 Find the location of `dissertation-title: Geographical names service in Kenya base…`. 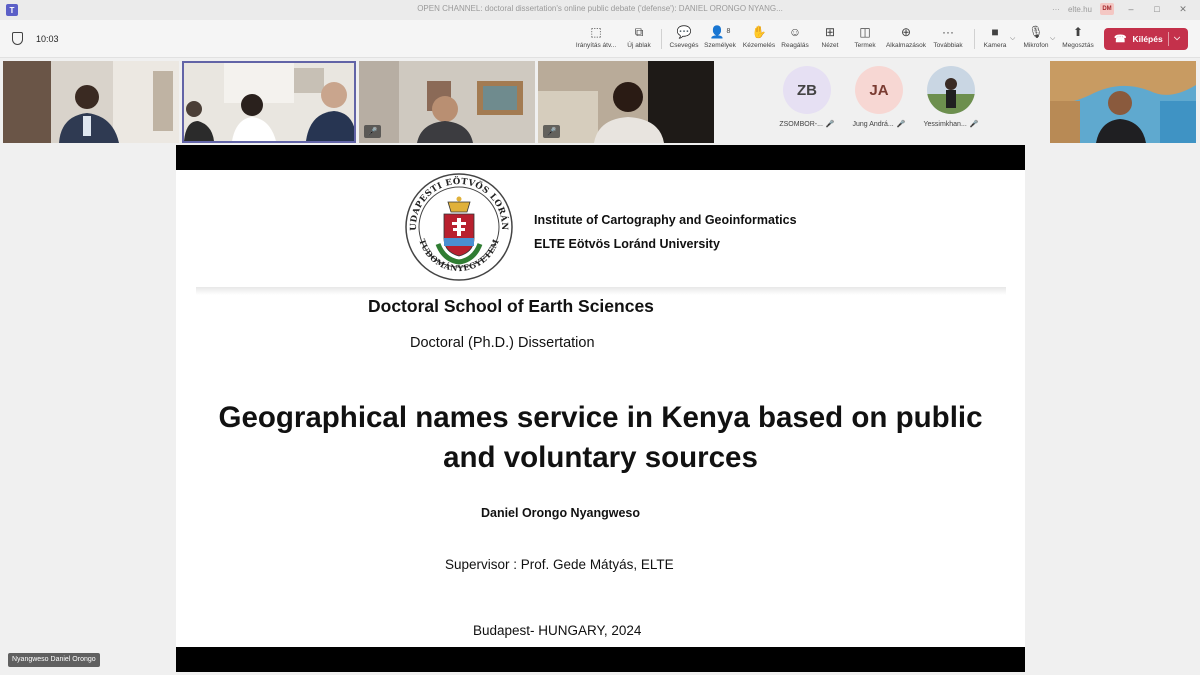

dissertation-title: Geographical names service in Kenya base… is located at coordinates (600, 438).